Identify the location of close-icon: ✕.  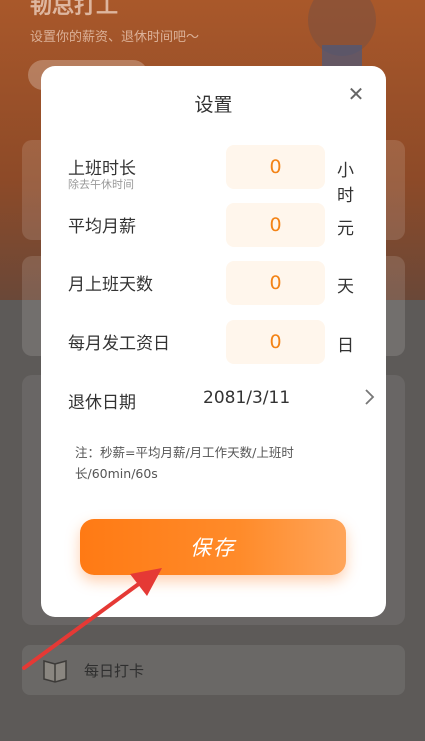
(356, 94).